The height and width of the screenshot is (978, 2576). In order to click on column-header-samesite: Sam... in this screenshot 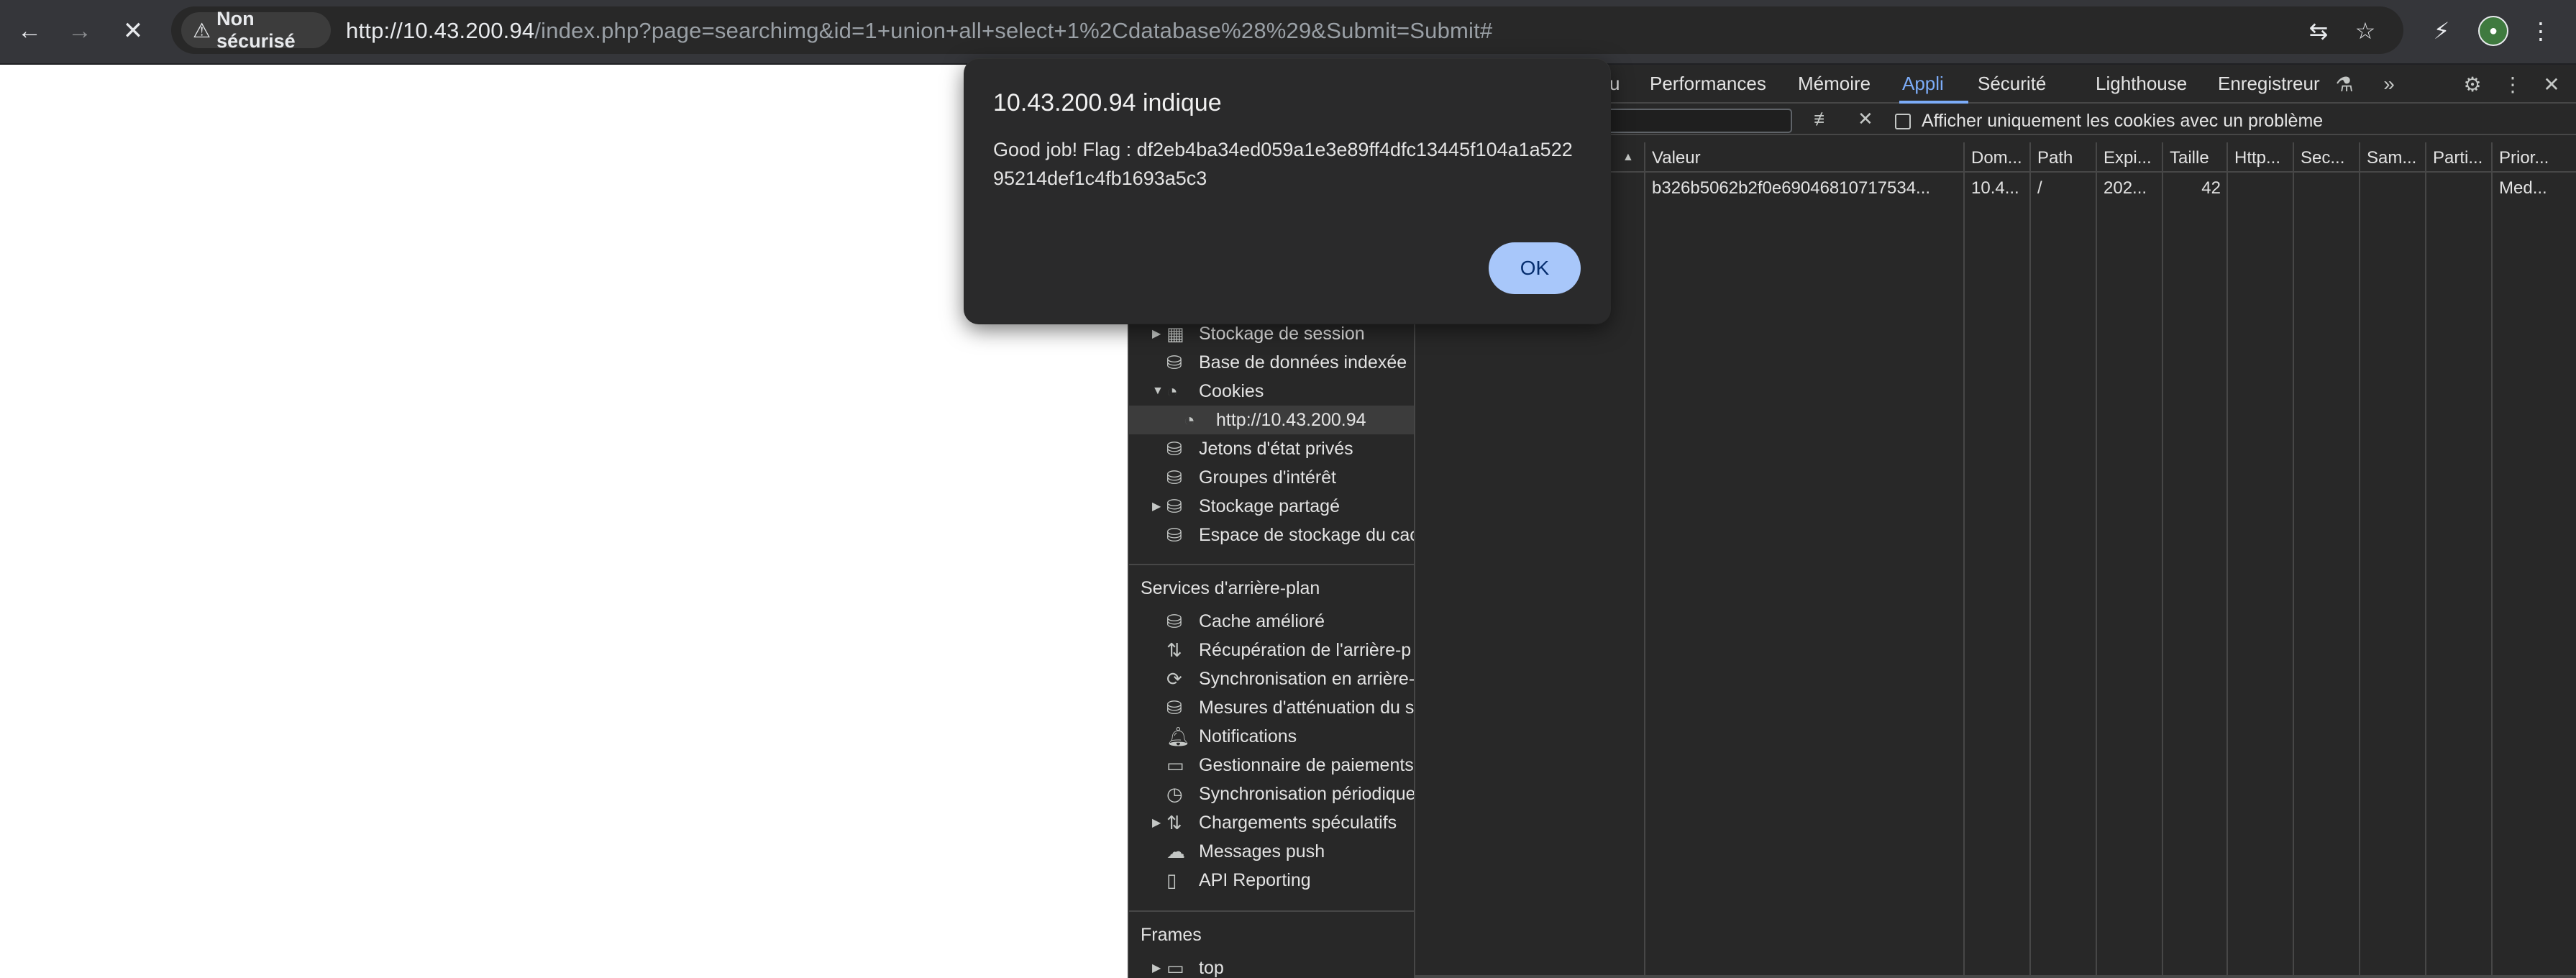, I will do `click(2393, 157)`.